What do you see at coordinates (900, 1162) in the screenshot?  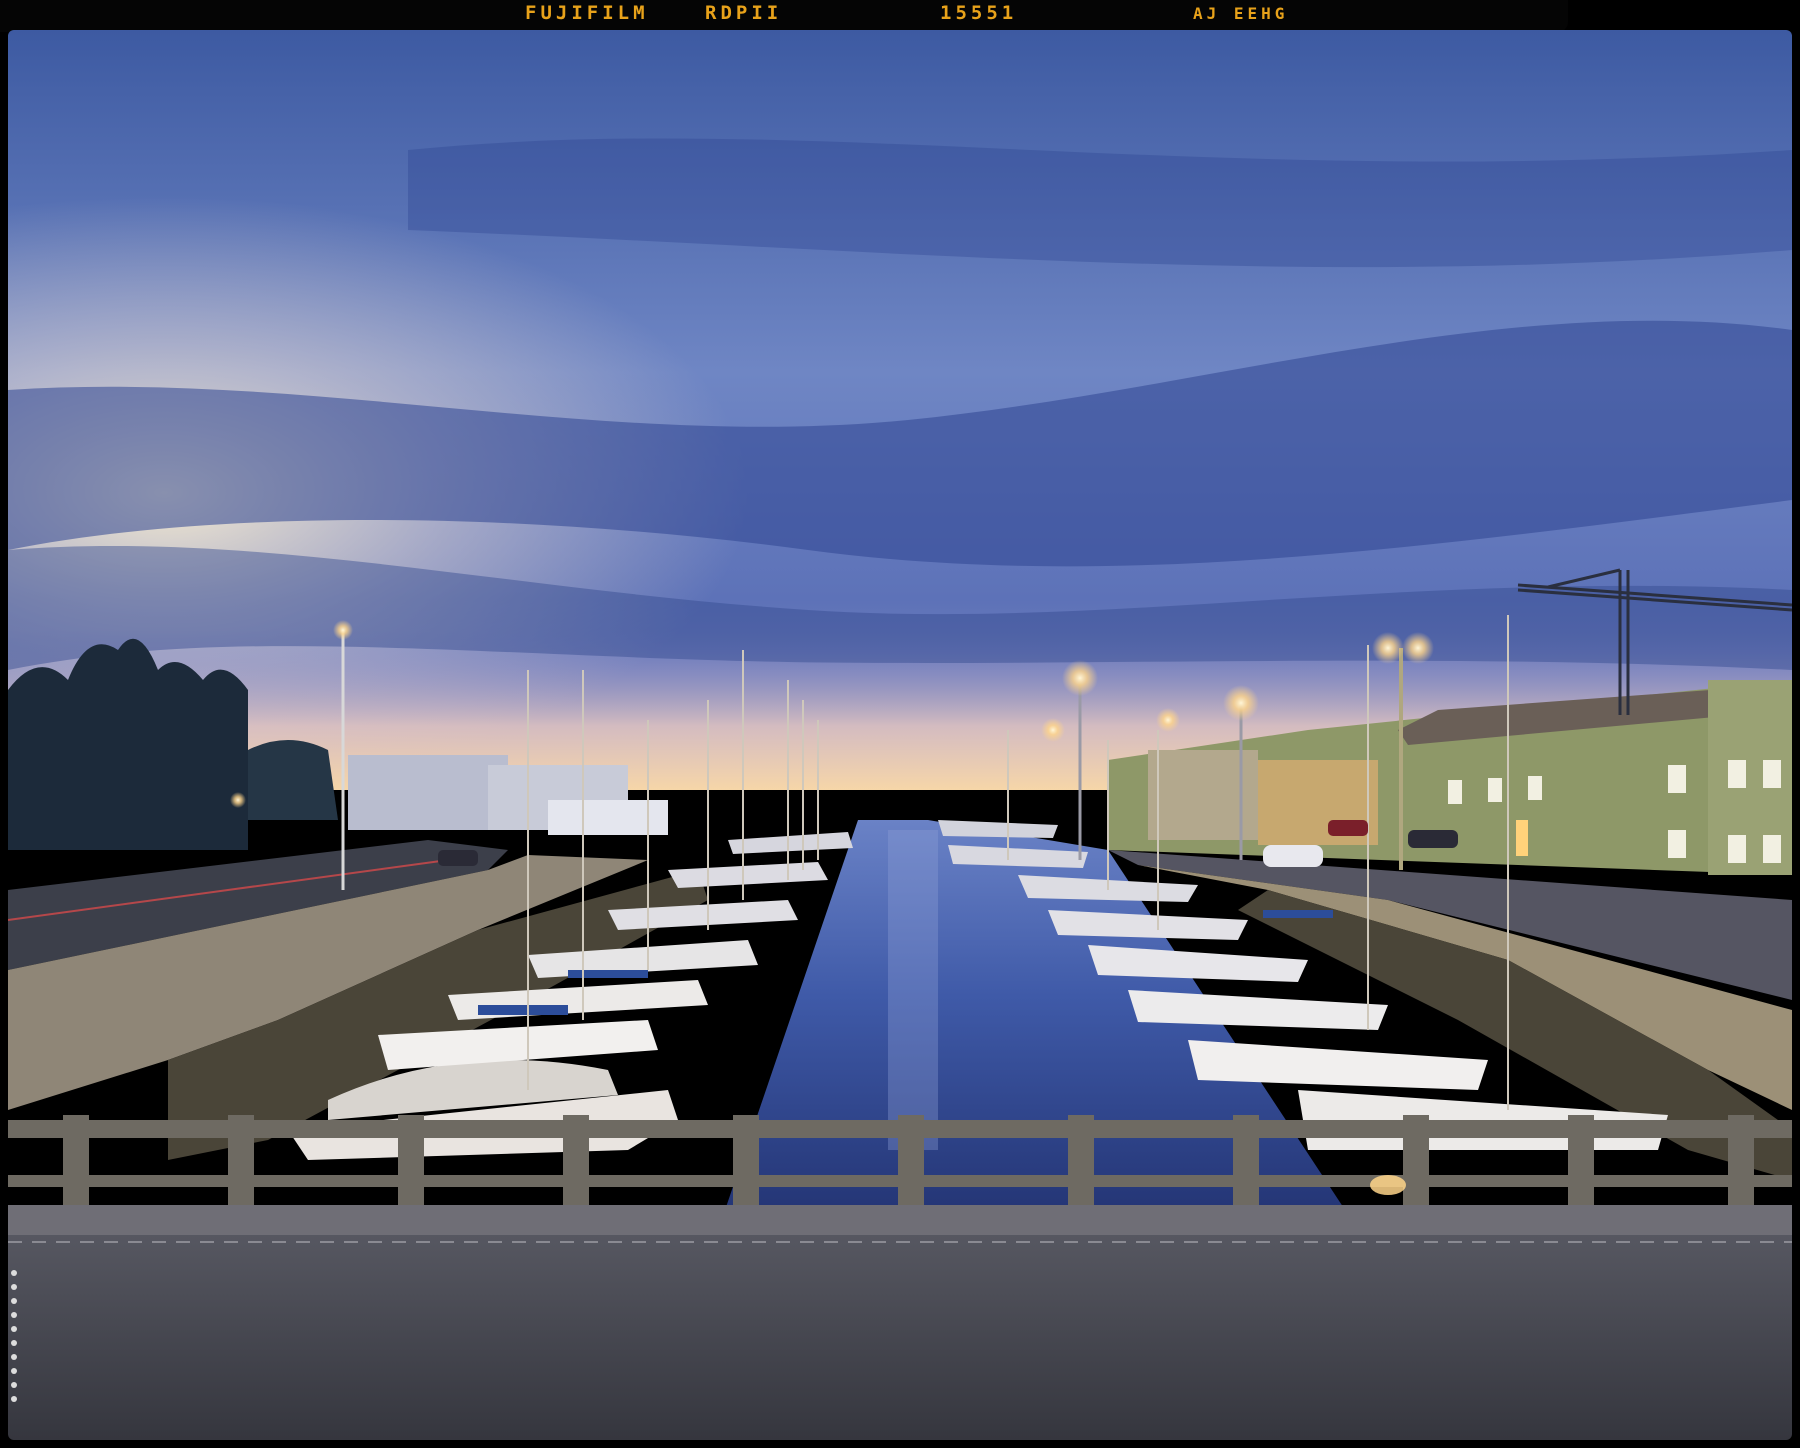 I see `bridge-railing` at bounding box center [900, 1162].